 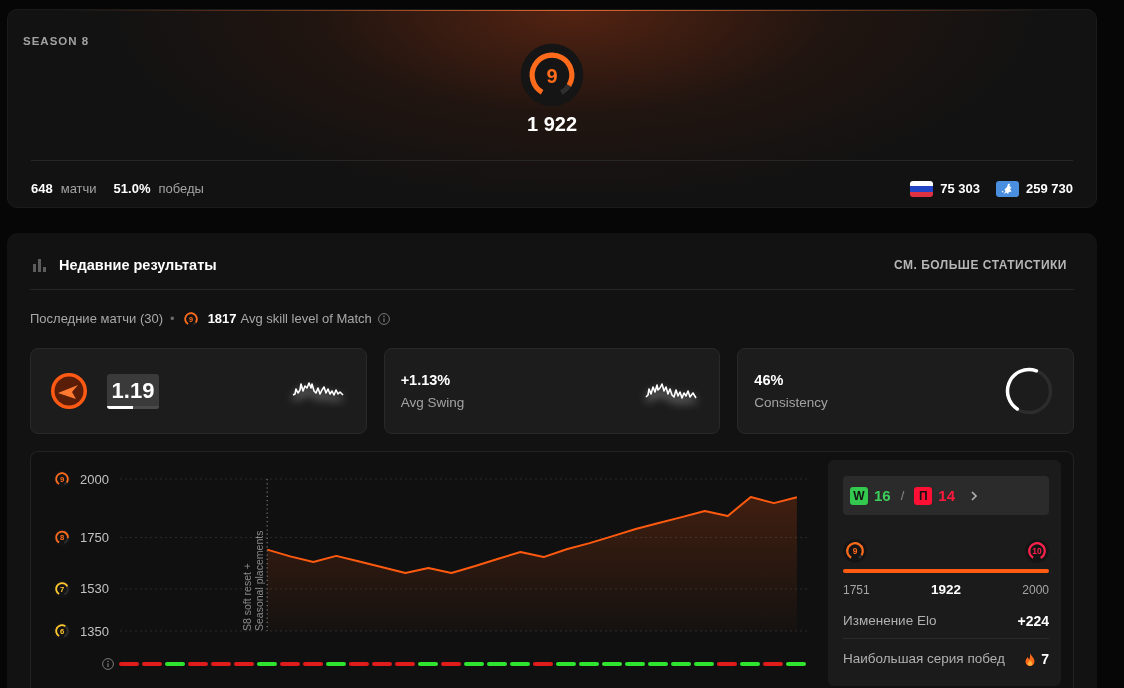 I want to click on loss-badge: П, so click(x=923, y=495).